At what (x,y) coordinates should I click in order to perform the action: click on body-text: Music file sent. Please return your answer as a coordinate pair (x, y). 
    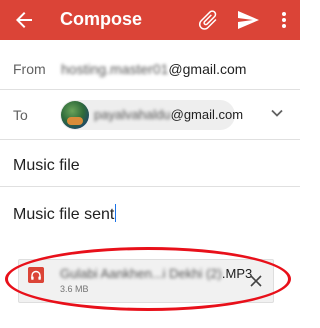
    Looking at the image, I should click on (64, 214).